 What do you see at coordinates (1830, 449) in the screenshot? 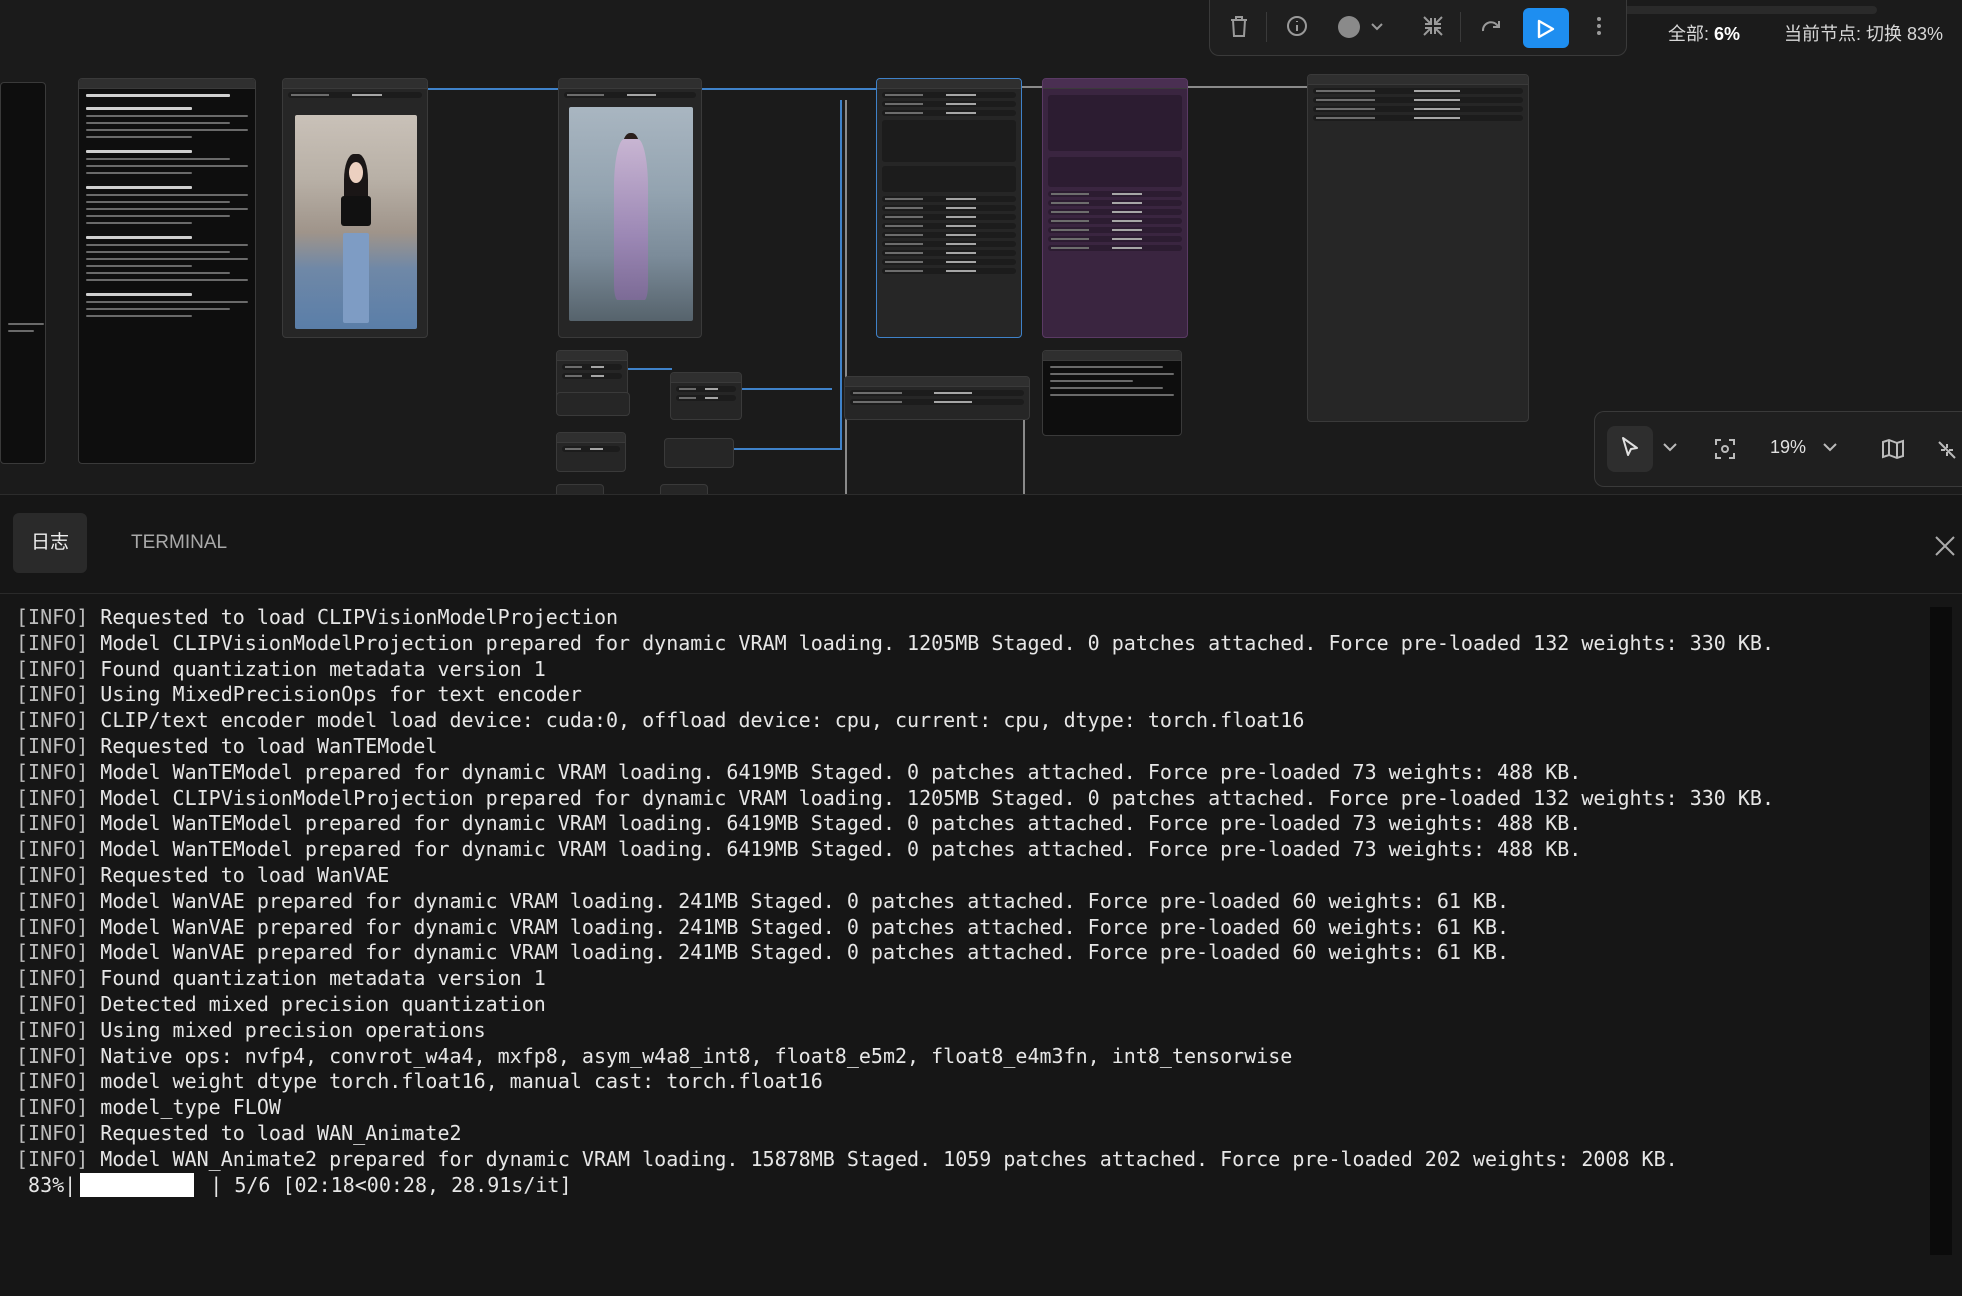
I see `zoom-chevron-icon` at bounding box center [1830, 449].